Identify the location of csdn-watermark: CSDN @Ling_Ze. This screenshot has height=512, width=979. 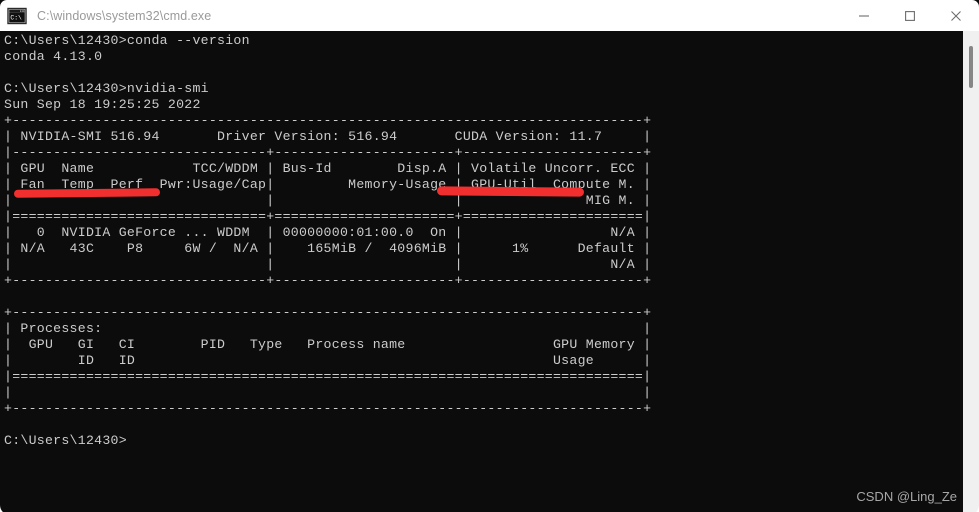
(906, 496).